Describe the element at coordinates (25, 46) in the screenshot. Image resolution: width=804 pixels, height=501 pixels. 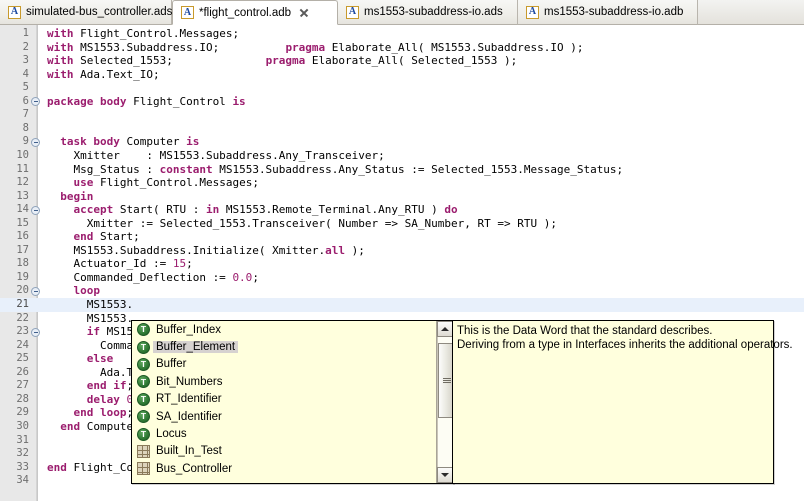
I see `line-number: 2` at that location.